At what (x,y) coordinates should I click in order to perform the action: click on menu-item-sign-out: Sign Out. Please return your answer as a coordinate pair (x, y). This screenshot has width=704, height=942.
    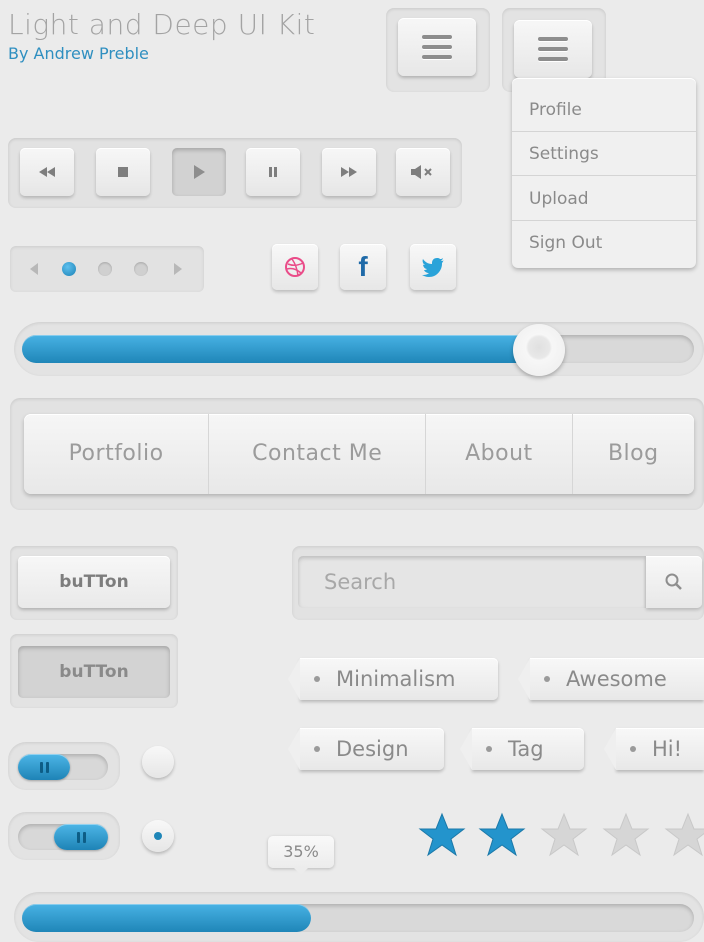
    Looking at the image, I should click on (604, 243).